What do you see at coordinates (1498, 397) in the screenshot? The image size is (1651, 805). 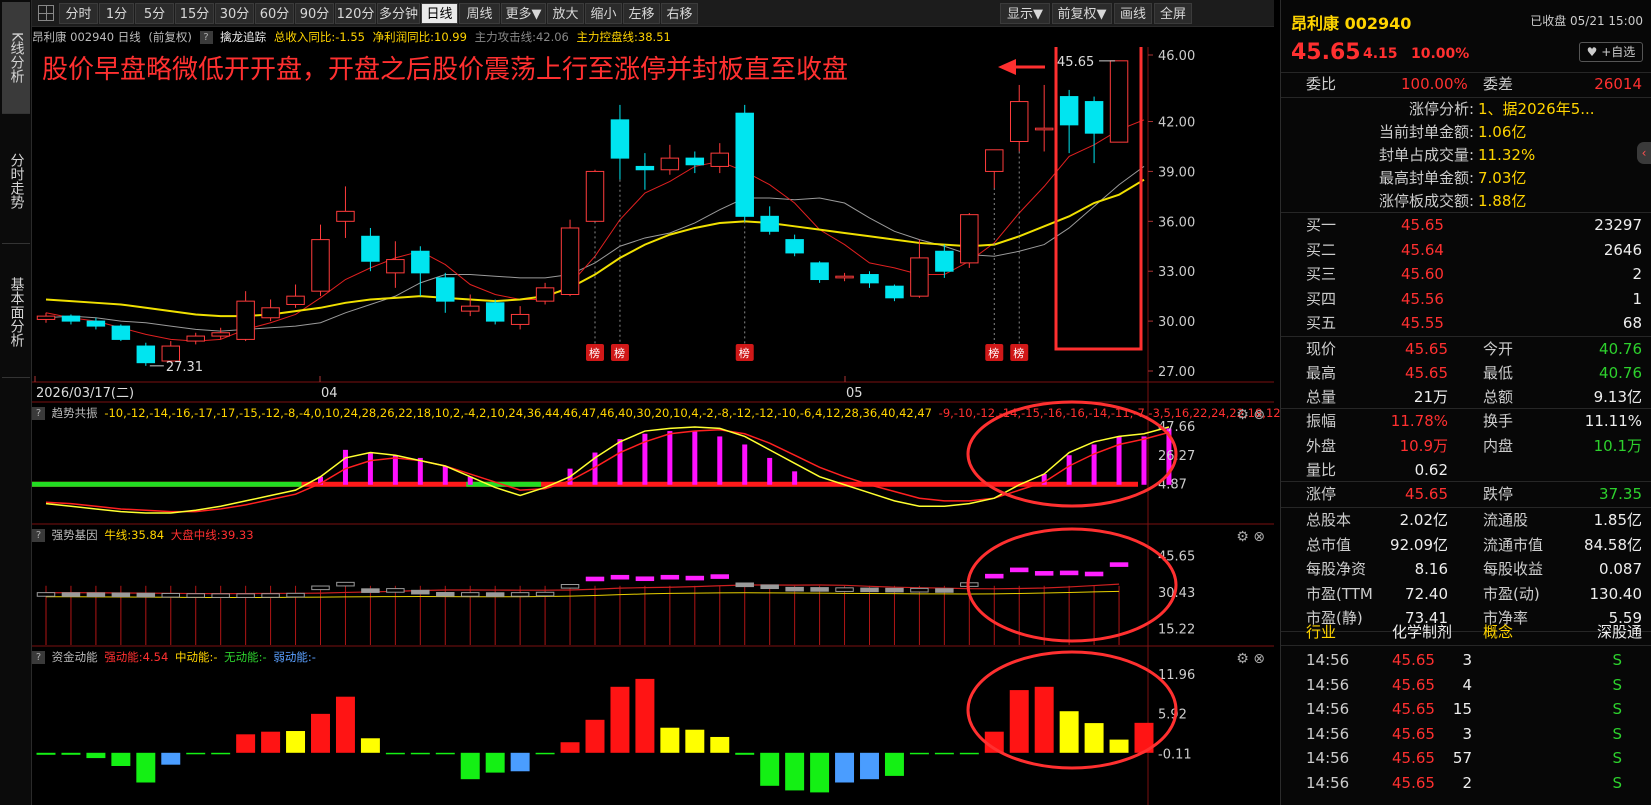 I see `stat-label: 总额` at bounding box center [1498, 397].